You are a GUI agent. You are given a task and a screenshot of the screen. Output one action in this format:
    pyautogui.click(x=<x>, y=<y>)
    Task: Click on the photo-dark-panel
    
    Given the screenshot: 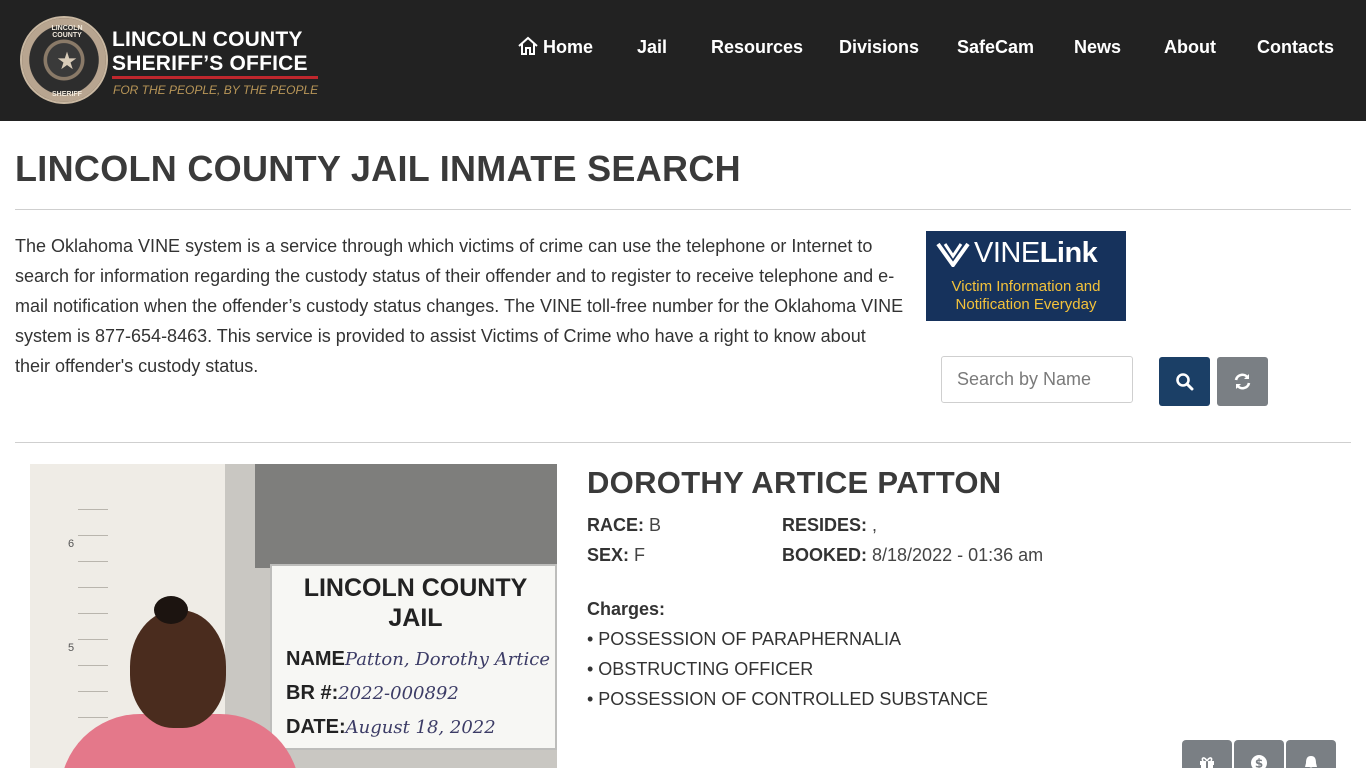 What is the action you would take?
    pyautogui.click(x=406, y=516)
    